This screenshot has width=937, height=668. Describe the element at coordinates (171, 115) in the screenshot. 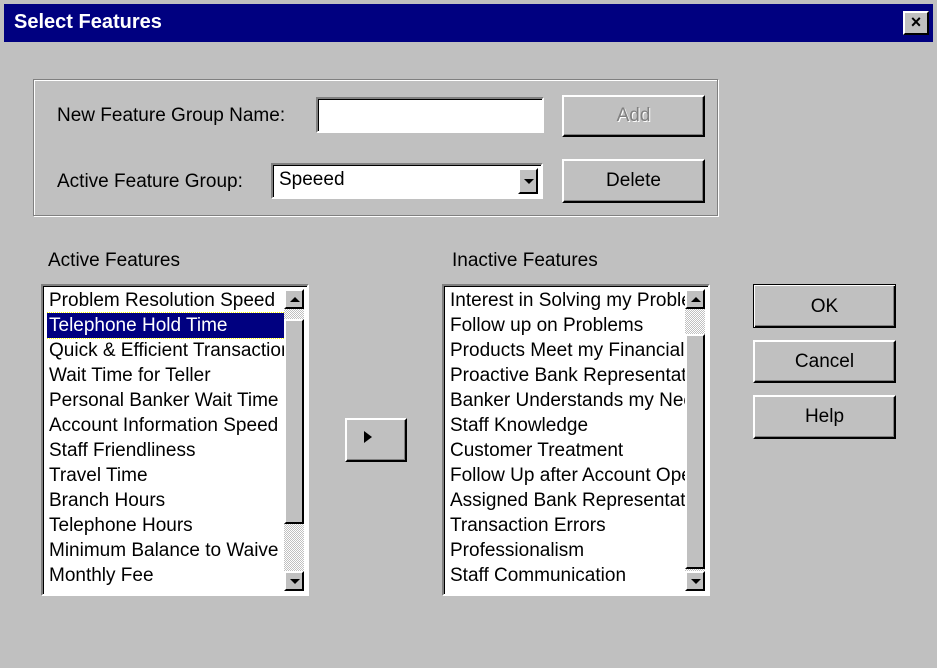

I see `new-feature-group-name-label: New Feature Group Name:` at that location.